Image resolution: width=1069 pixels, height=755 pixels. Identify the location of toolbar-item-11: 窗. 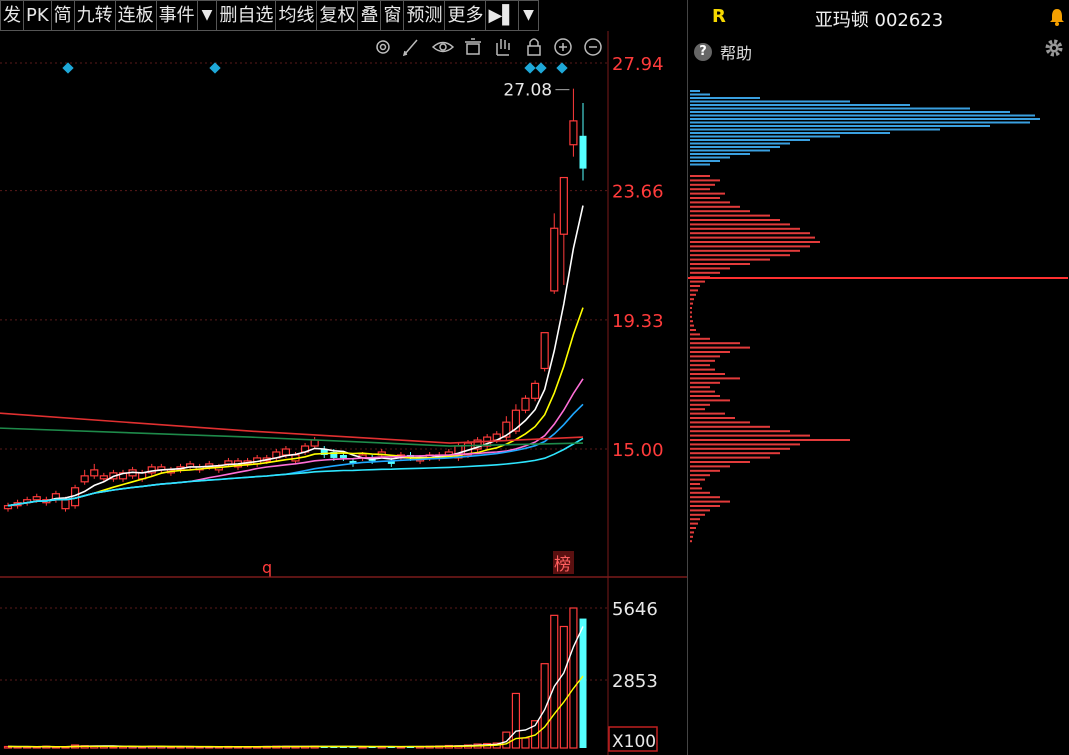
(393, 15).